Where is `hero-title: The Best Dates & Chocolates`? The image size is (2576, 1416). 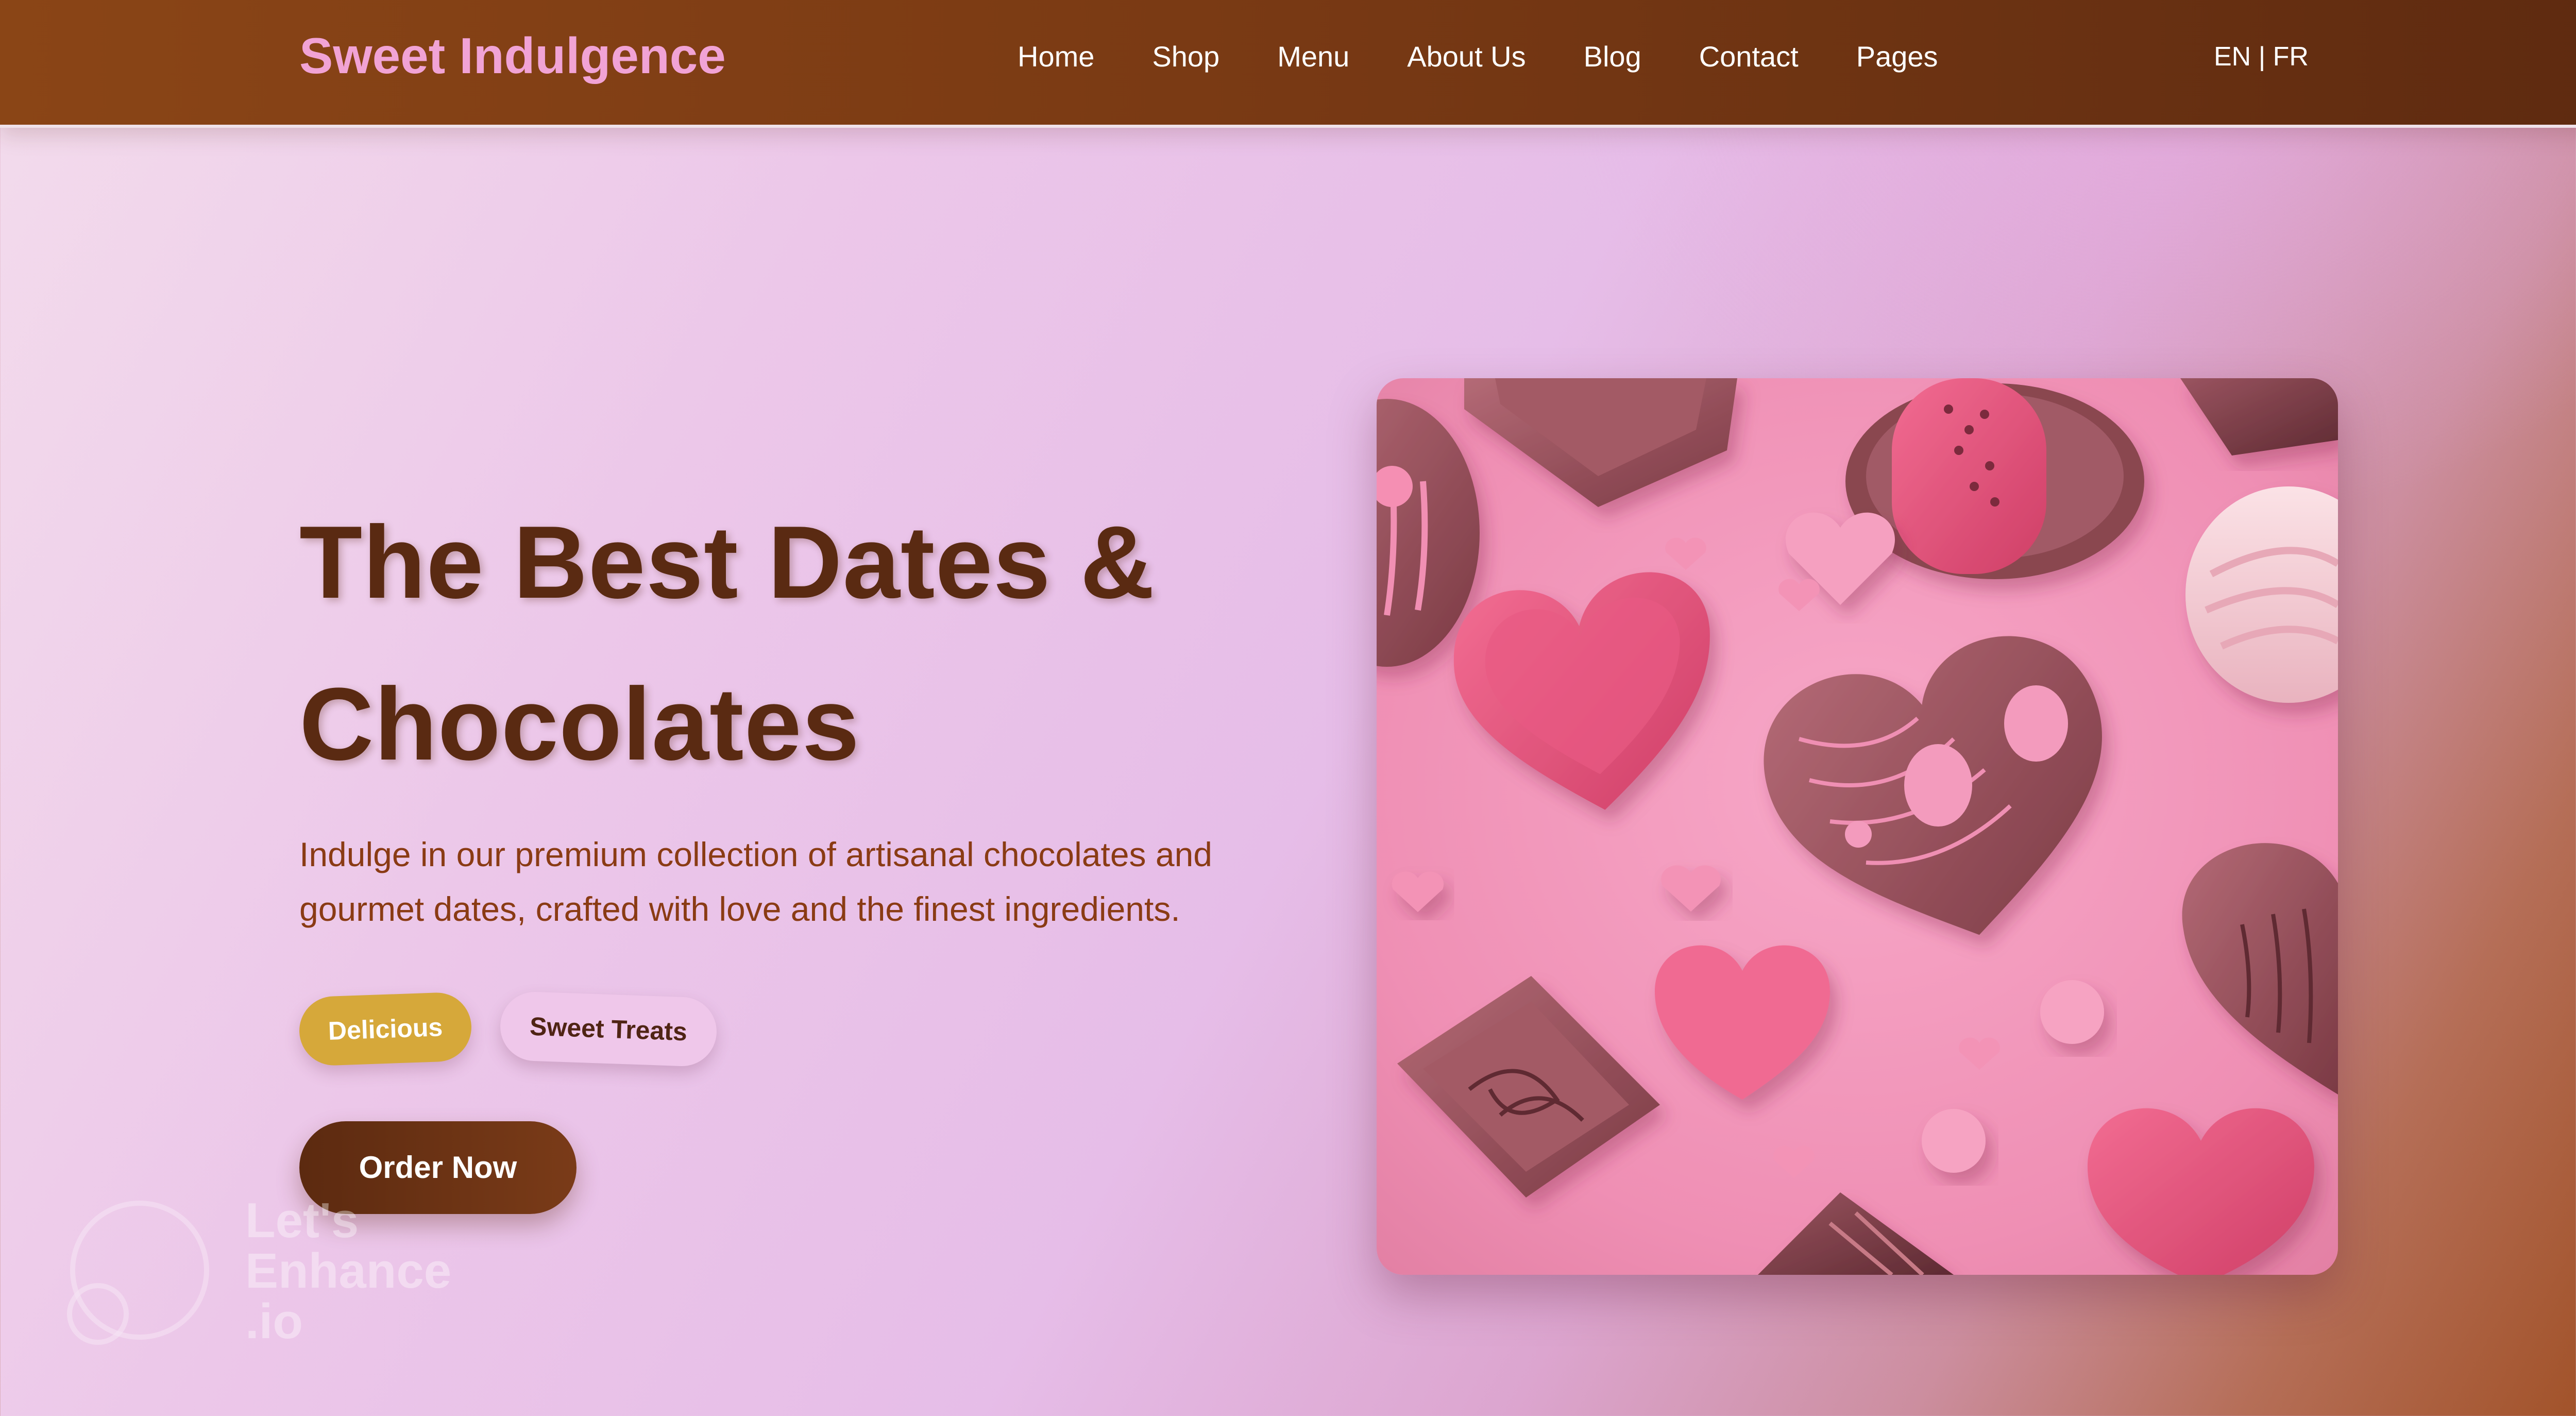 hero-title: The Best Dates & Chocolates is located at coordinates (814, 643).